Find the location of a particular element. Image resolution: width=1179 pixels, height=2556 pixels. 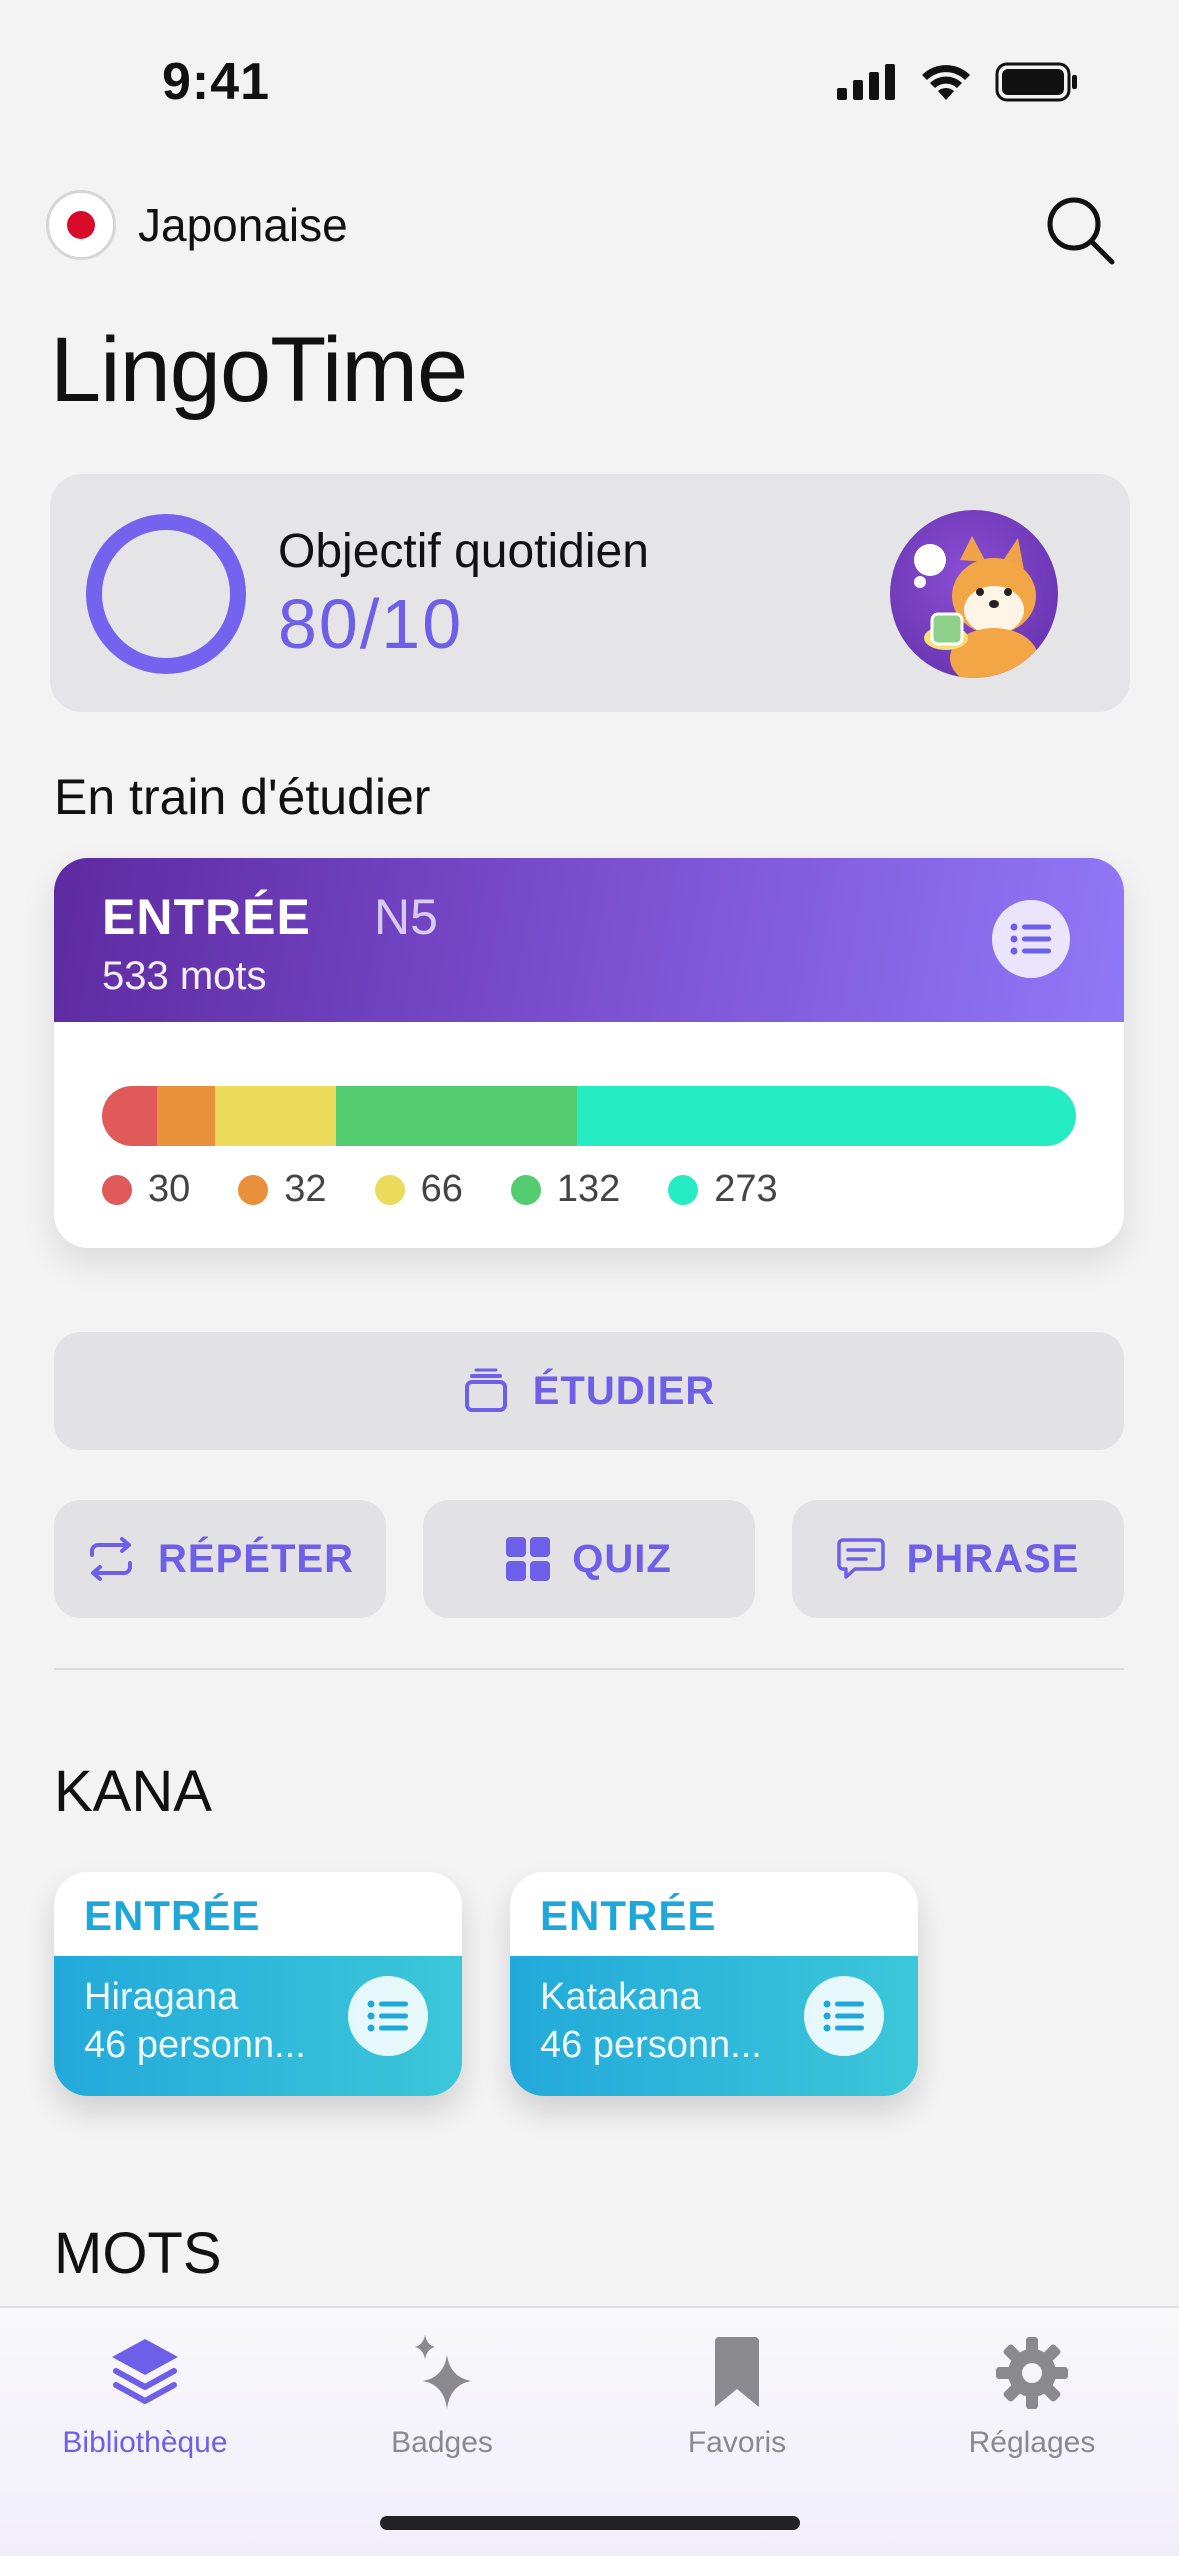

language-label: Japonaise is located at coordinates (243, 225).